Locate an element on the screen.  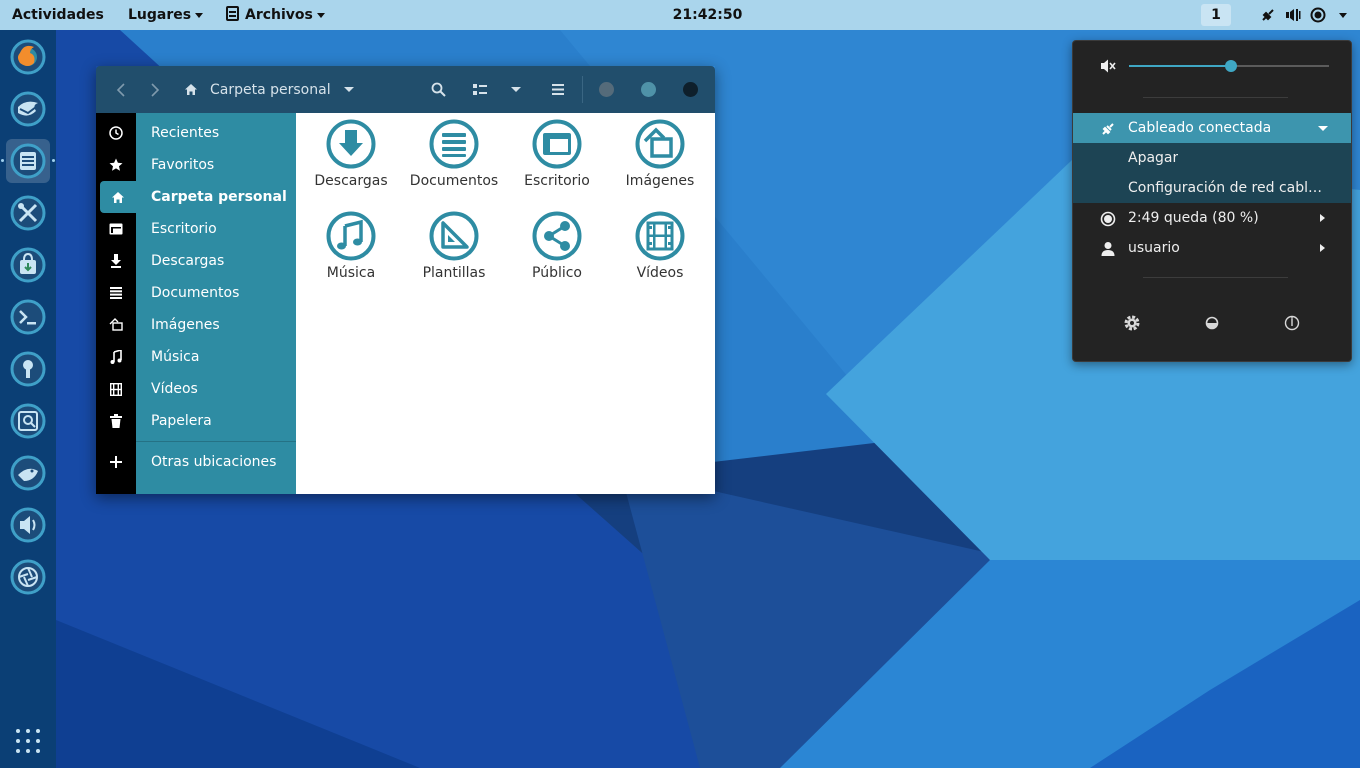
dock-image-viewer is located at coordinates (28, 421).